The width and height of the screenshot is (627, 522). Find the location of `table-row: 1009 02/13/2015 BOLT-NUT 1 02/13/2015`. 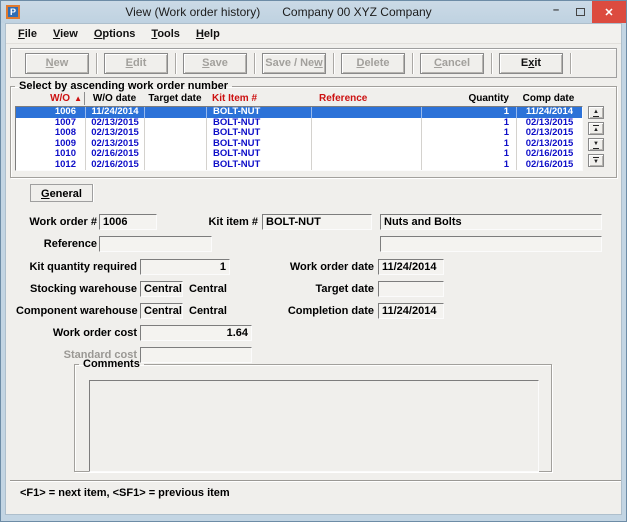

table-row: 1009 02/13/2015 BOLT-NUT 1 02/13/2015 is located at coordinates (299, 144).